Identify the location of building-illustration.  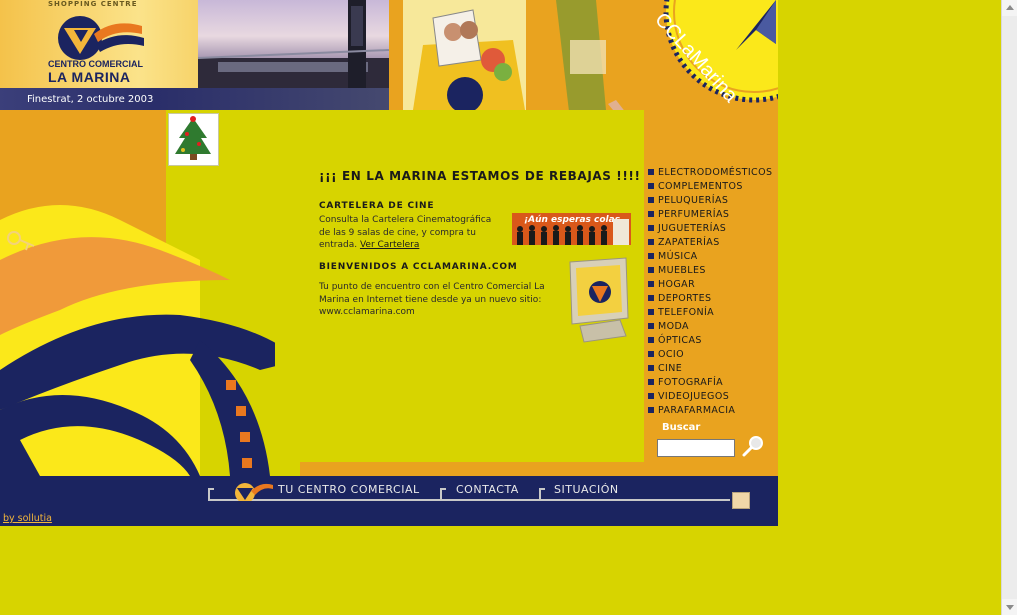
(293, 45).